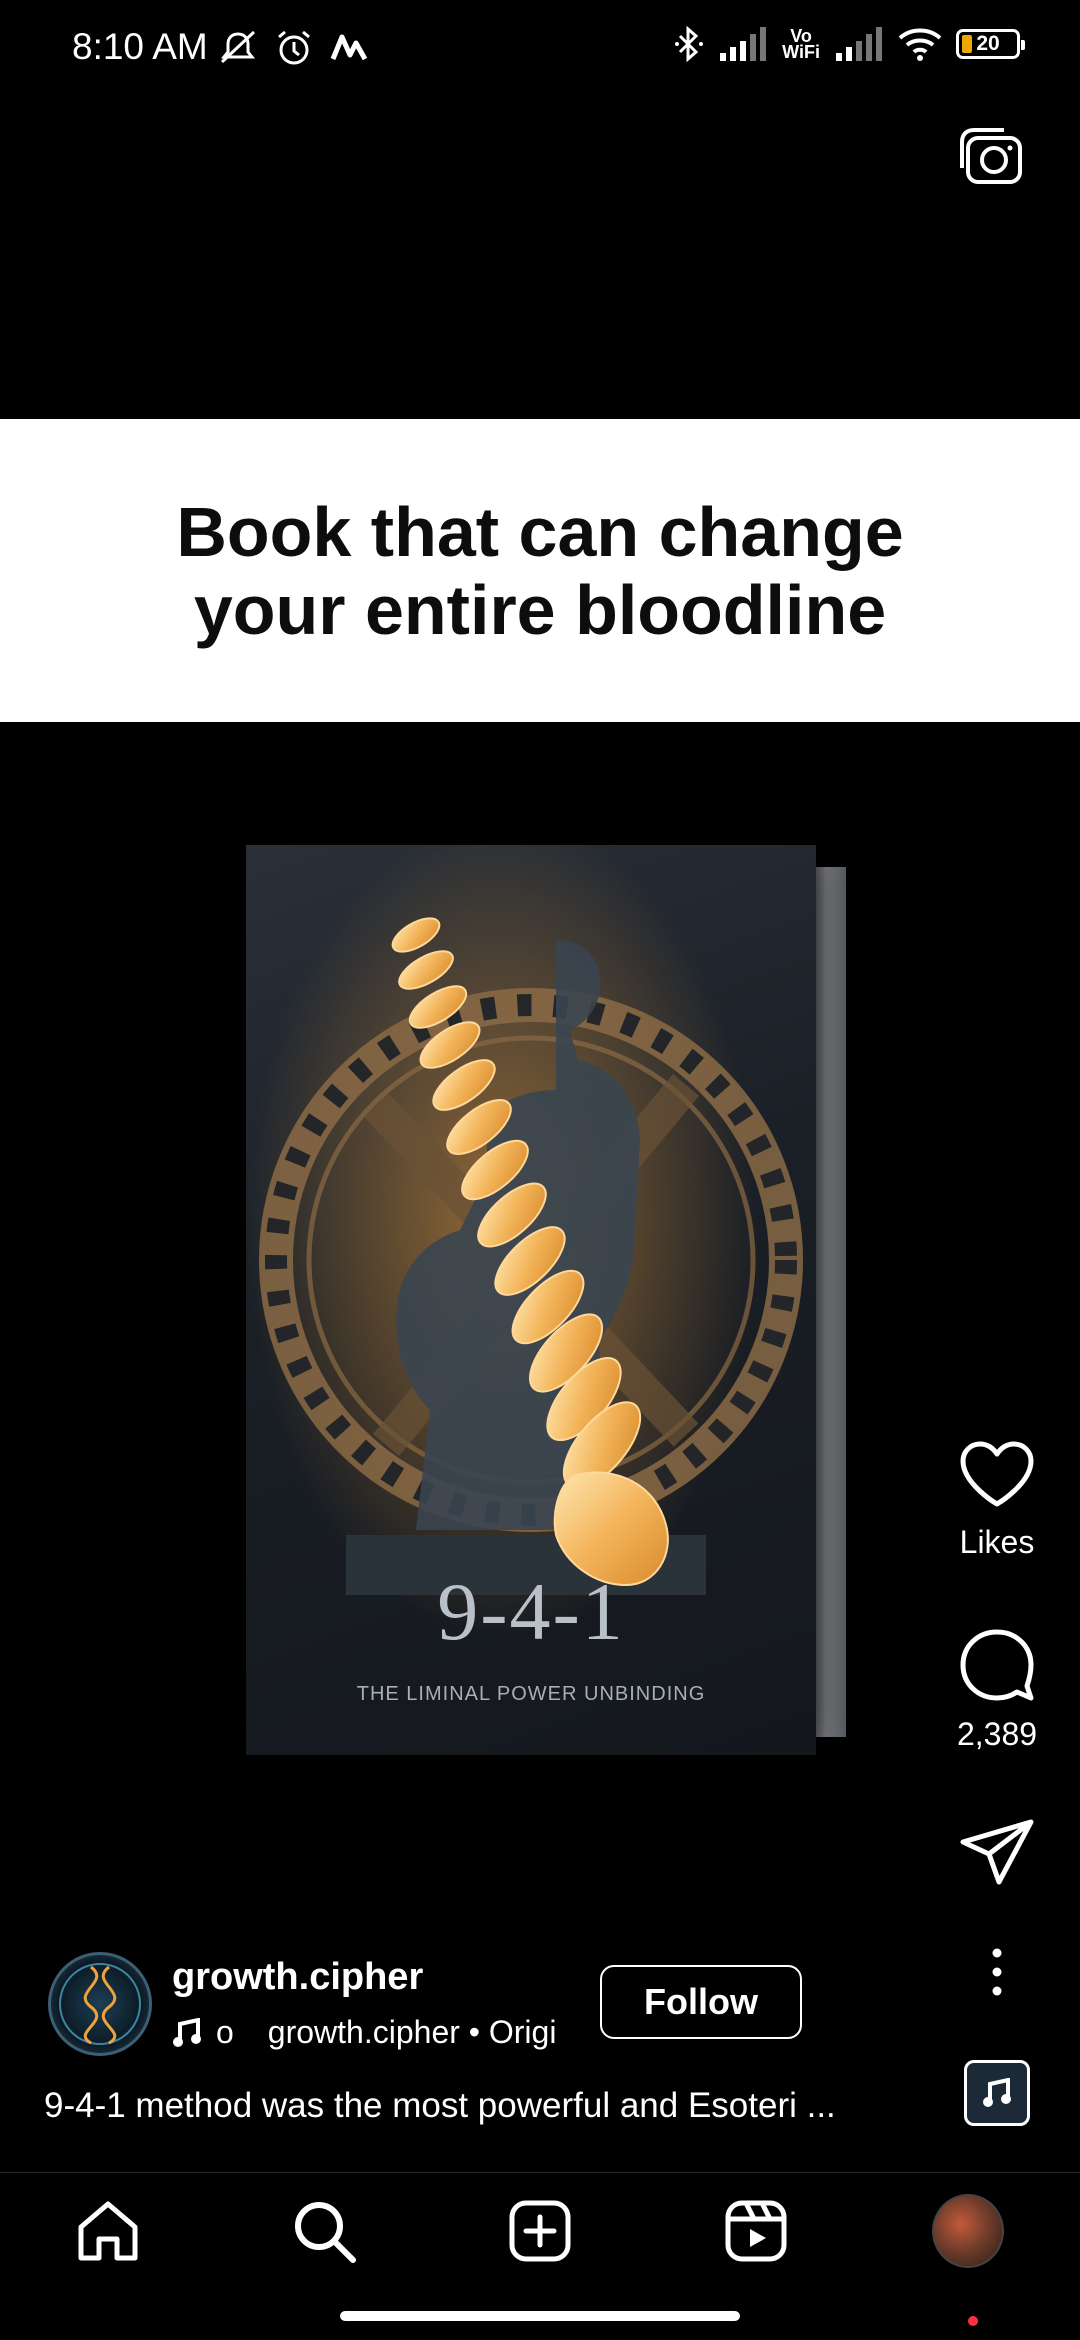 The width and height of the screenshot is (1080, 2340). I want to click on like-action: Likes, so click(997, 1500).